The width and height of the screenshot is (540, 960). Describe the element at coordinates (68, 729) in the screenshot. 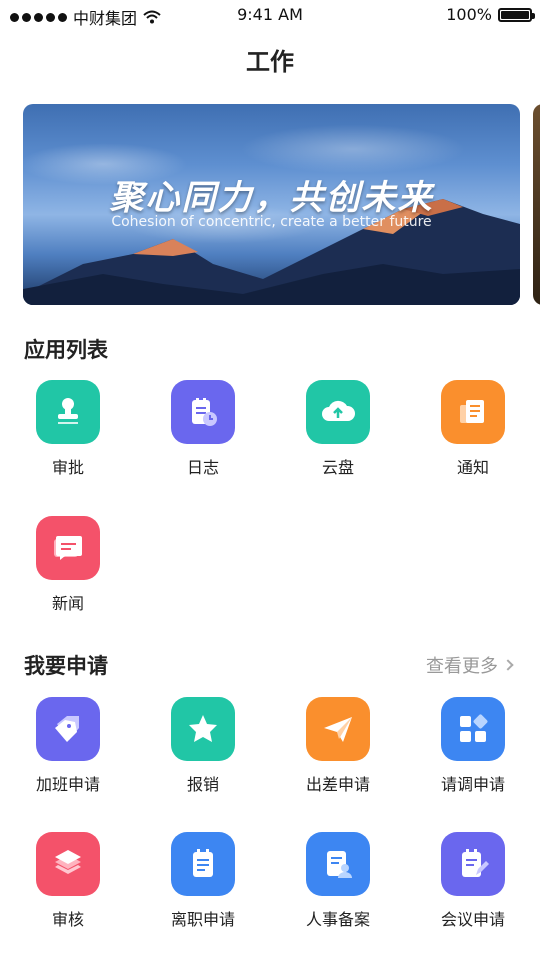

I see `tag-icon` at that location.